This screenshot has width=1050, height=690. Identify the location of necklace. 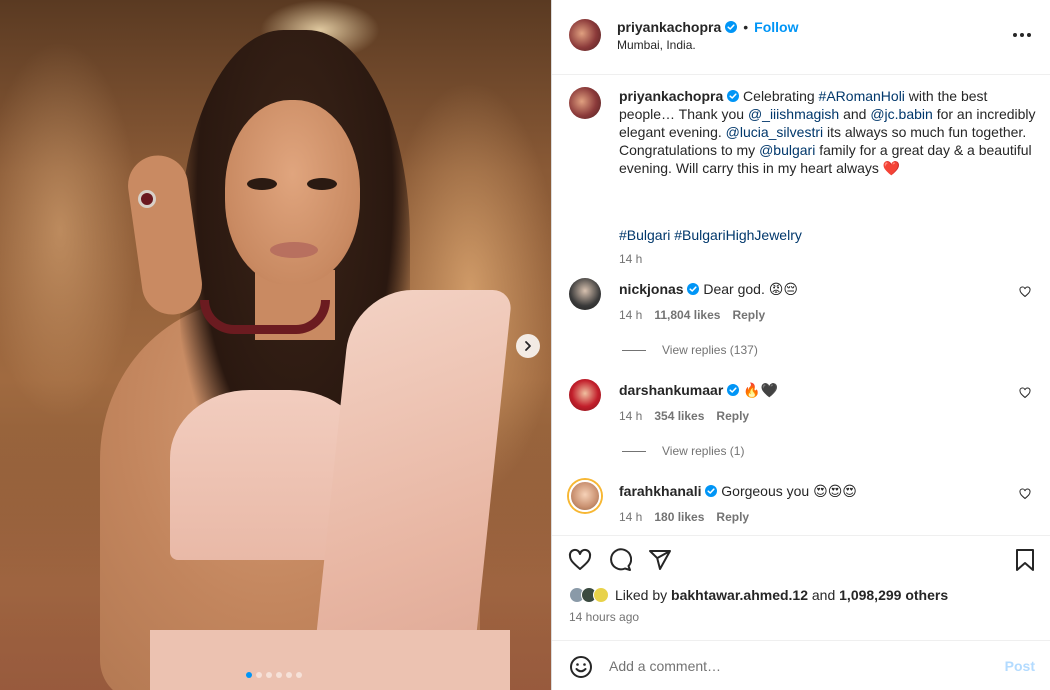
(265, 317).